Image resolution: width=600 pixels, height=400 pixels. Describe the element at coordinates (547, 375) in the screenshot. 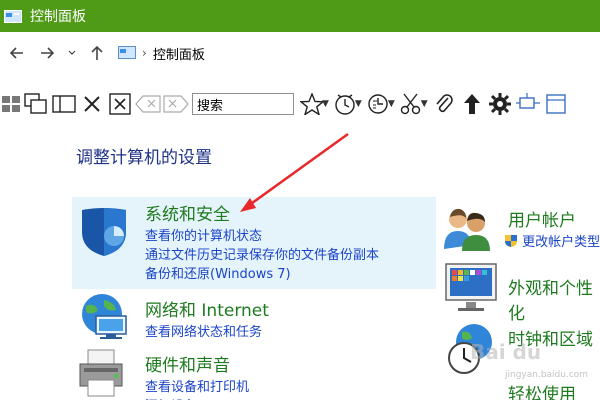

I see `watermark-sub: jingyan.baidu.com` at that location.